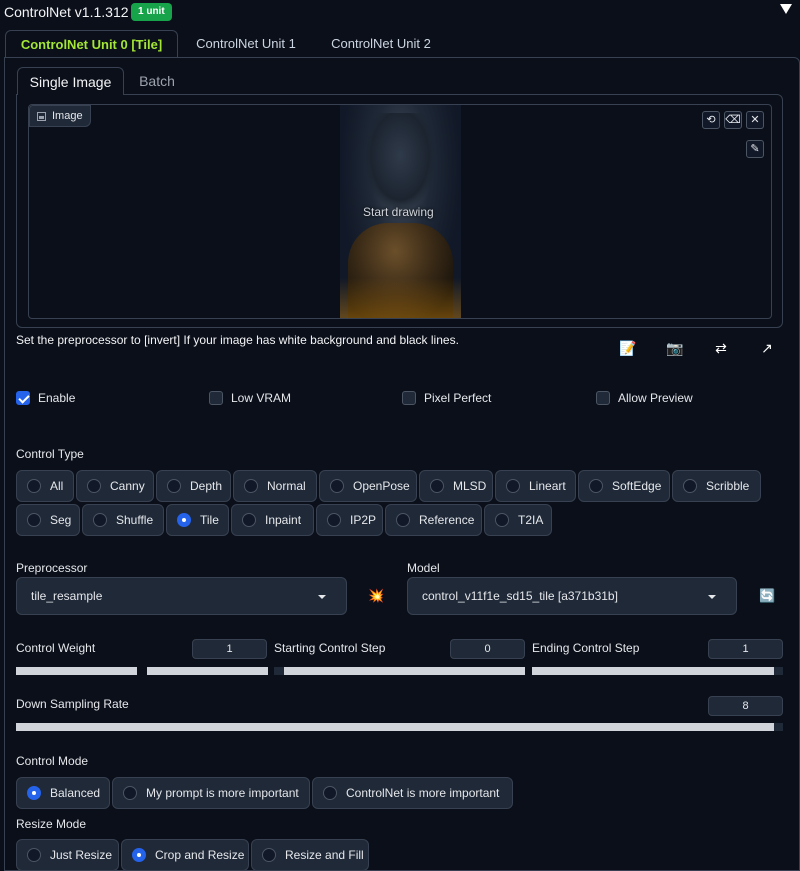  I want to click on low-vram-checkbox: Low VRAM, so click(250, 398).